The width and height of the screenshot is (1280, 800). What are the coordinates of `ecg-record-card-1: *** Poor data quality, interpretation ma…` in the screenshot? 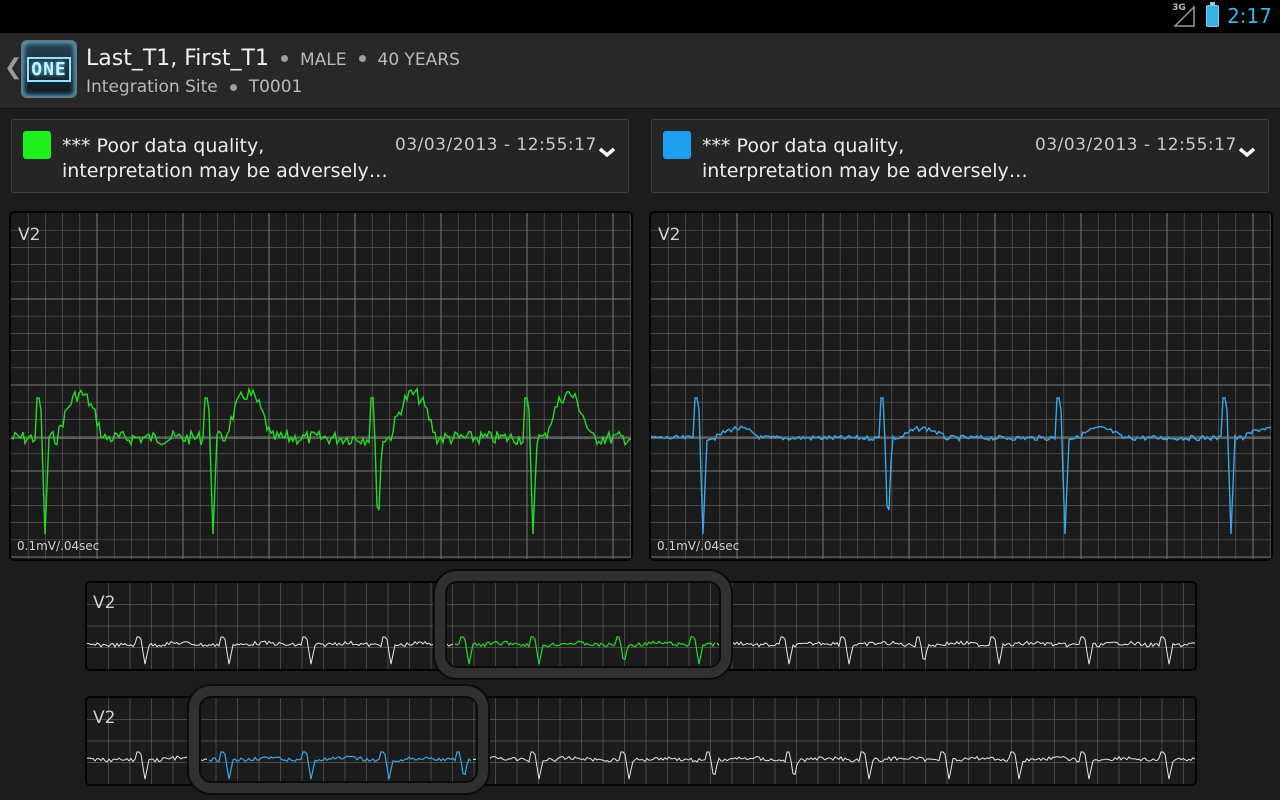 It's located at (320, 156).